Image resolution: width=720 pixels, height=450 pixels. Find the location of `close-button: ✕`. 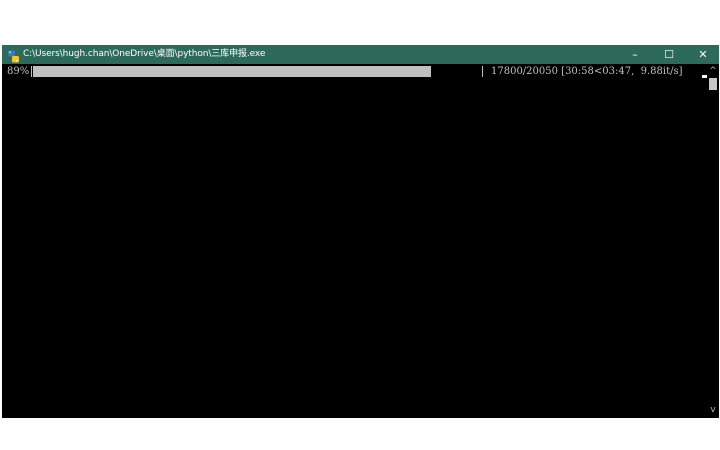

close-button: ✕ is located at coordinates (703, 54).